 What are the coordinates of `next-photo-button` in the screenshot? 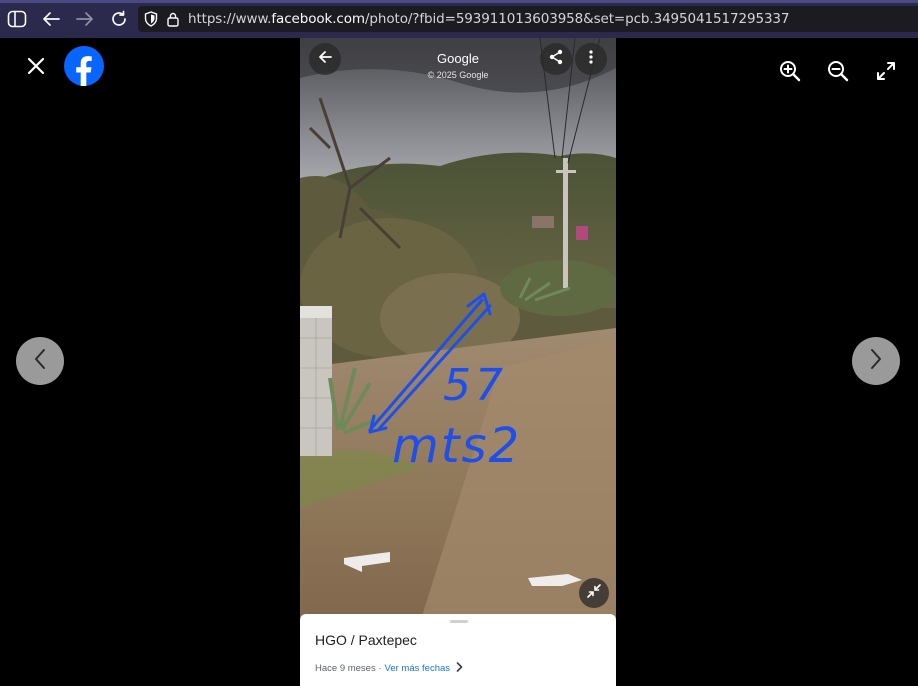 It's located at (876, 361).